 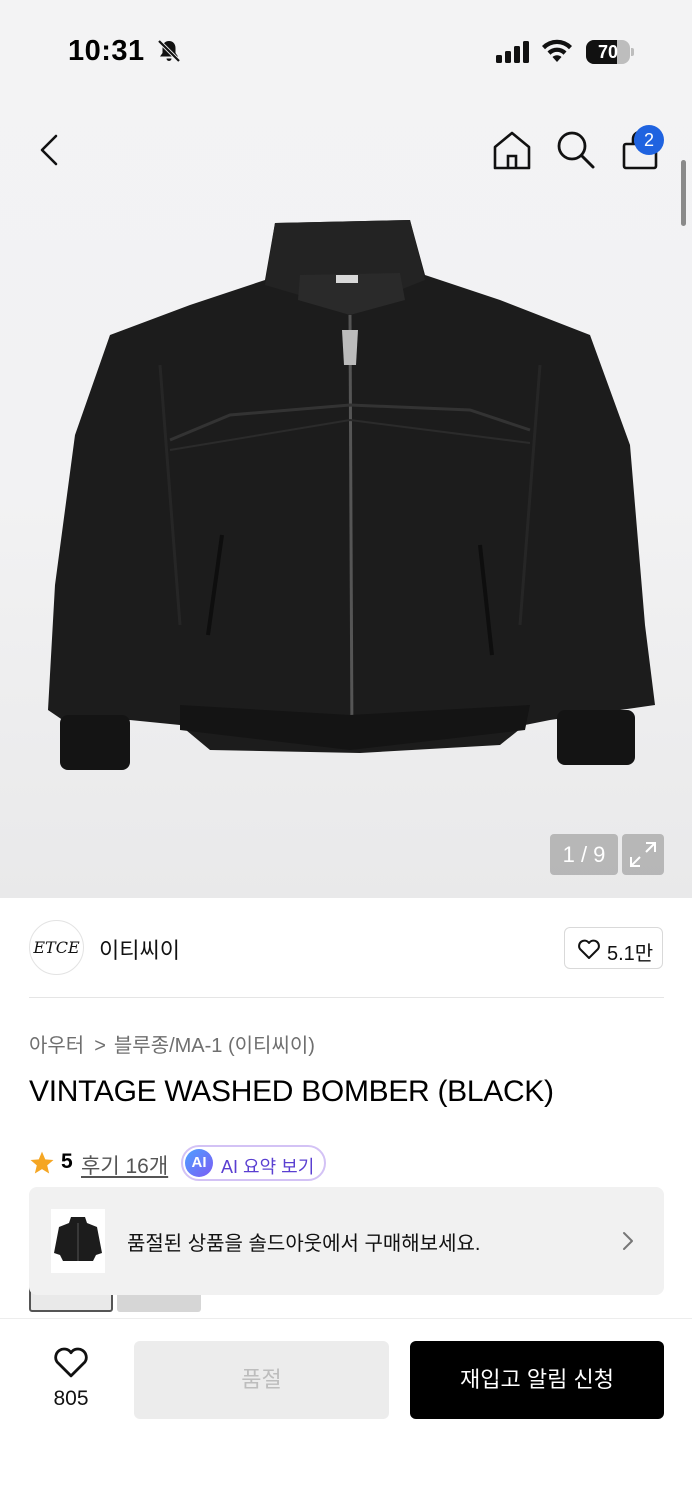 I want to click on star-icon, so click(x=42, y=1162).